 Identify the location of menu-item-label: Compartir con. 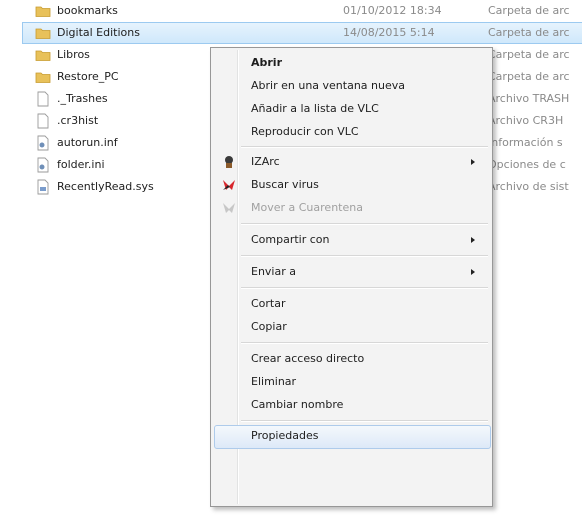
(290, 239).